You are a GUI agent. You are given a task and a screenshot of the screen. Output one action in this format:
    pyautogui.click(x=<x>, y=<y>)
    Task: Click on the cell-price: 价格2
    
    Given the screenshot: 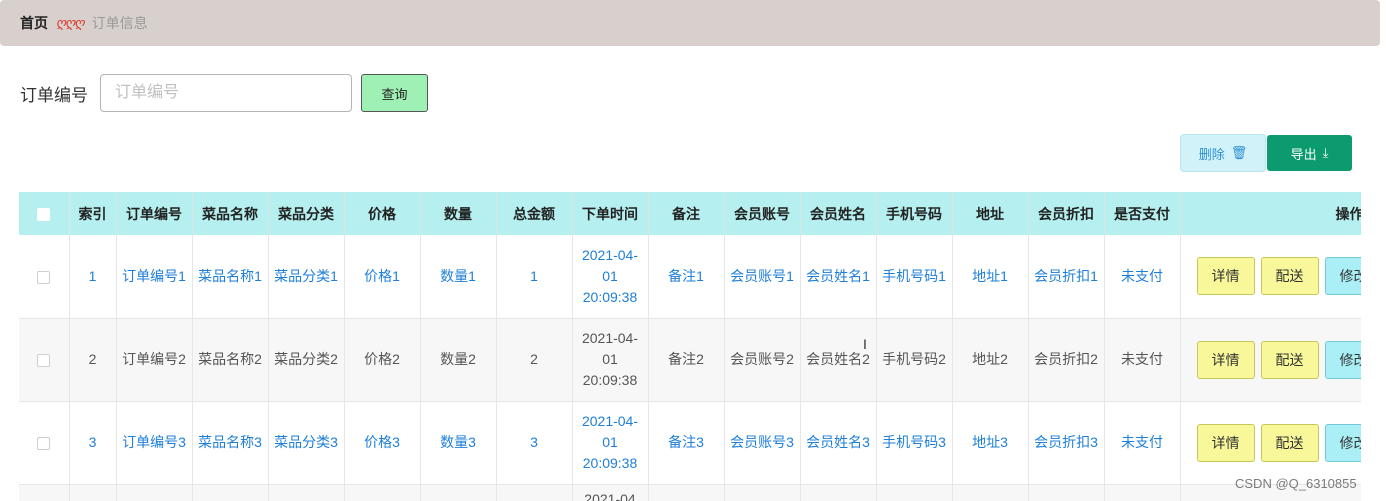 What is the action you would take?
    pyautogui.click(x=382, y=360)
    